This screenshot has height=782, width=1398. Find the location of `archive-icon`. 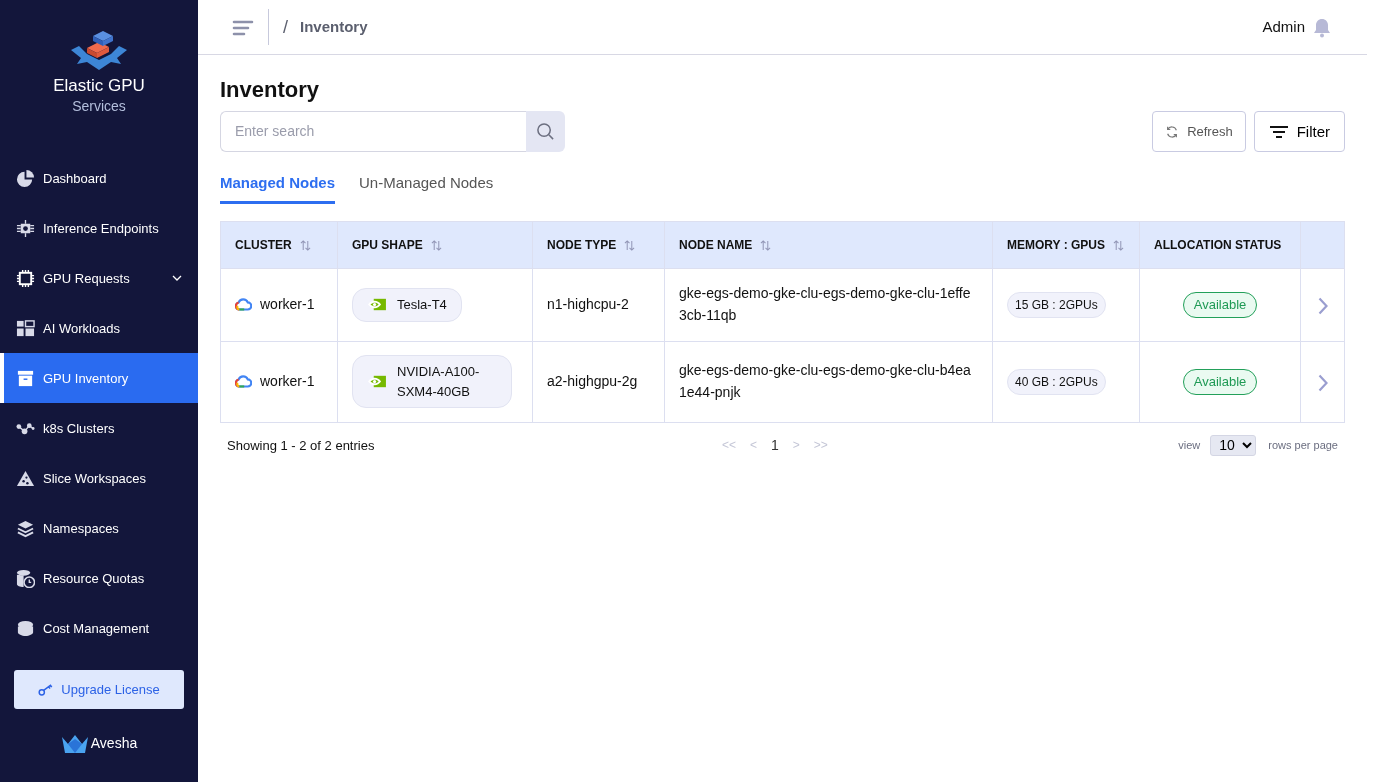

archive-icon is located at coordinates (25, 378).